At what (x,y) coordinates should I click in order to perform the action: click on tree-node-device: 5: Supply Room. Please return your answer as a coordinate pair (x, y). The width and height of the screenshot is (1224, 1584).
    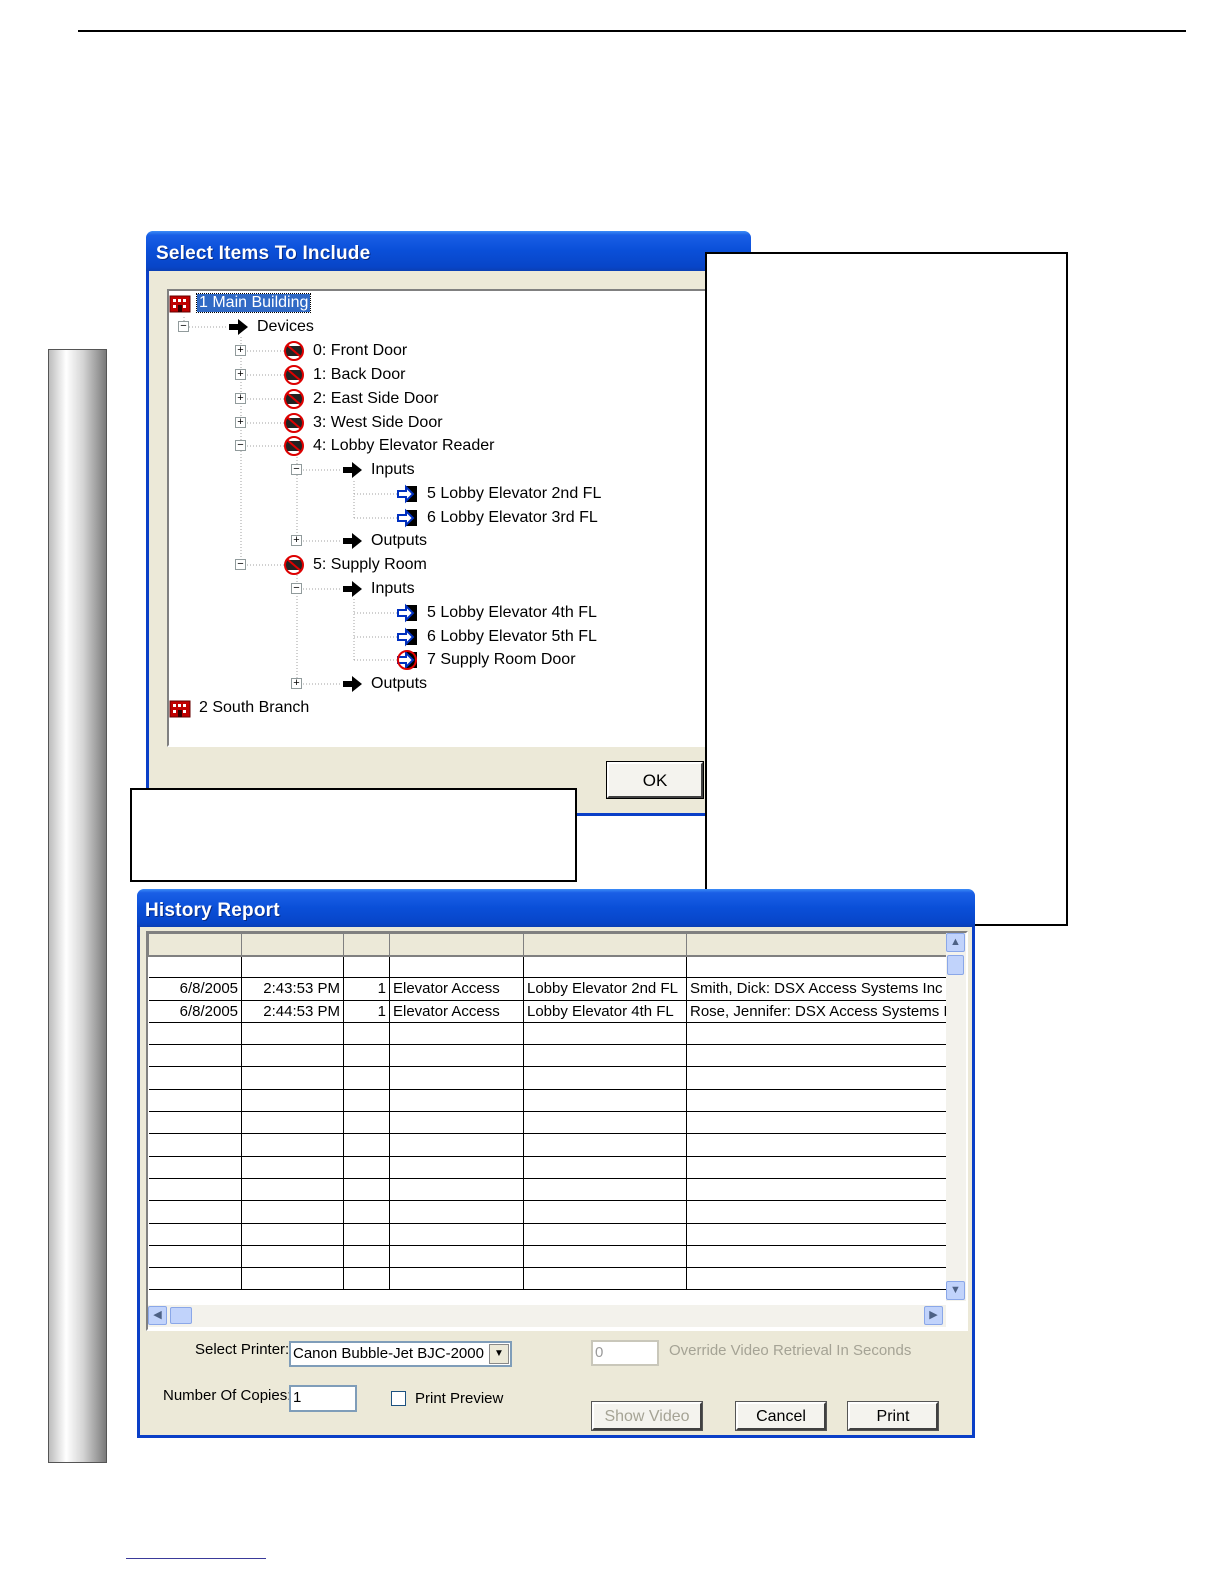
    Looking at the image, I should click on (356, 565).